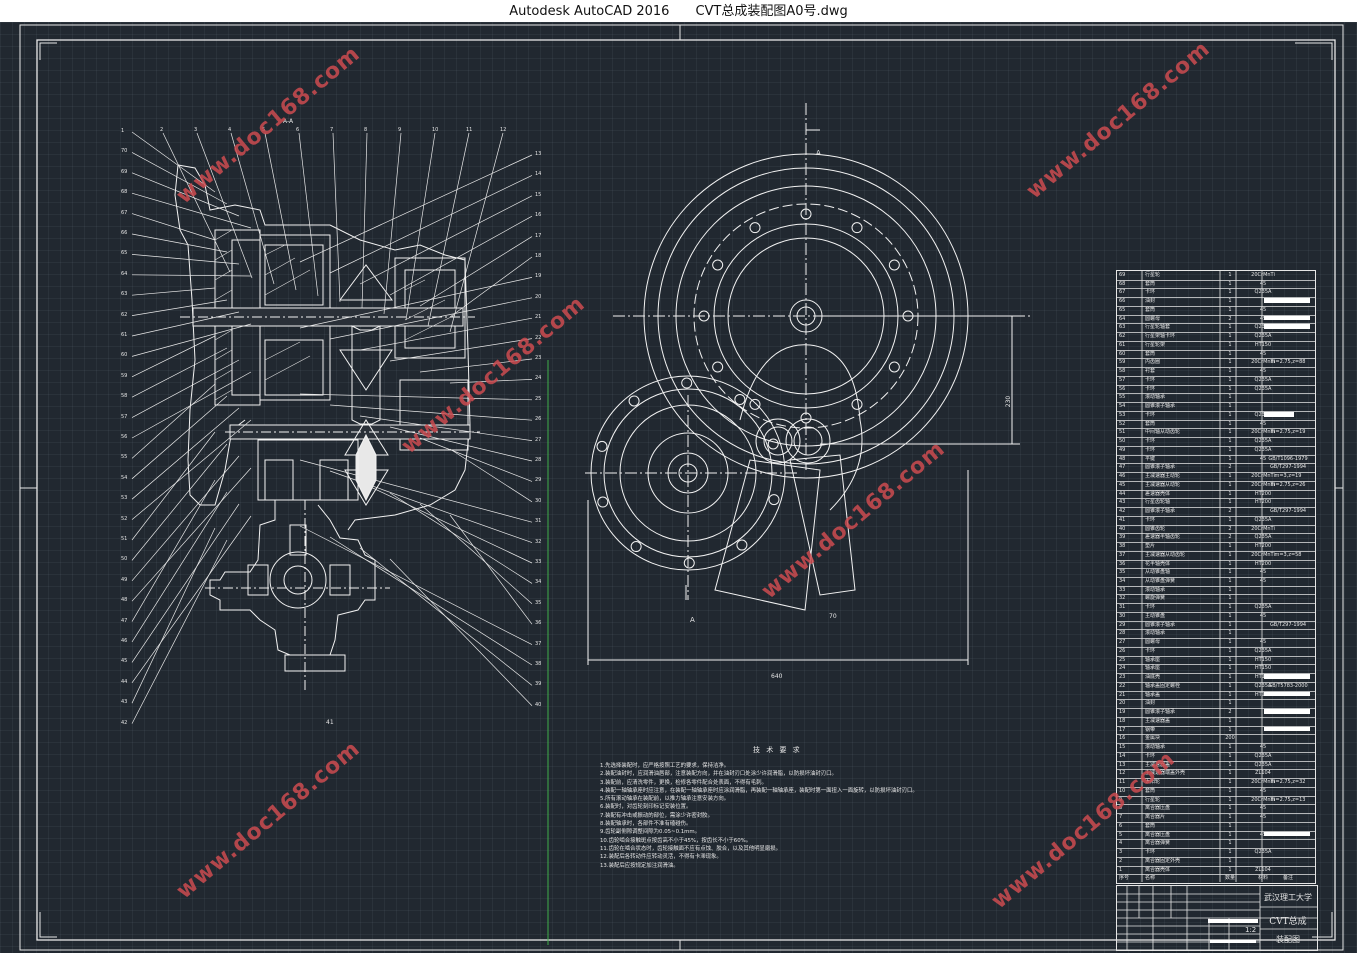 Image resolution: width=1357 pixels, height=953 pixels. What do you see at coordinates (1160, 624) in the screenshot?
I see `bom-cell: 圆锥滚子轴承` at bounding box center [1160, 624].